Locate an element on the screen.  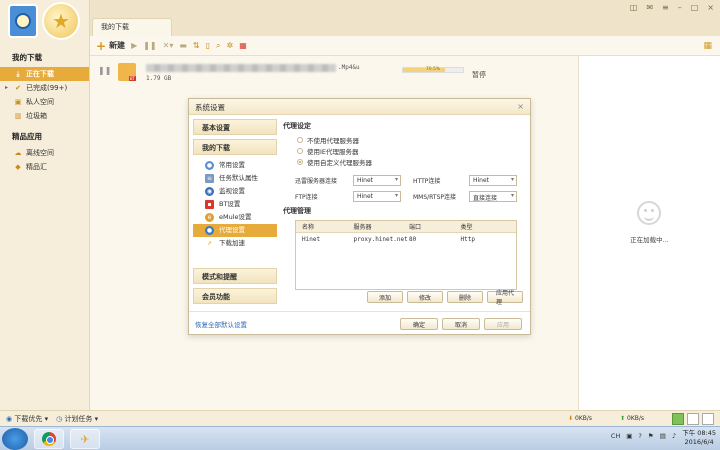
task-name-blurred is located at coordinates (241, 68).